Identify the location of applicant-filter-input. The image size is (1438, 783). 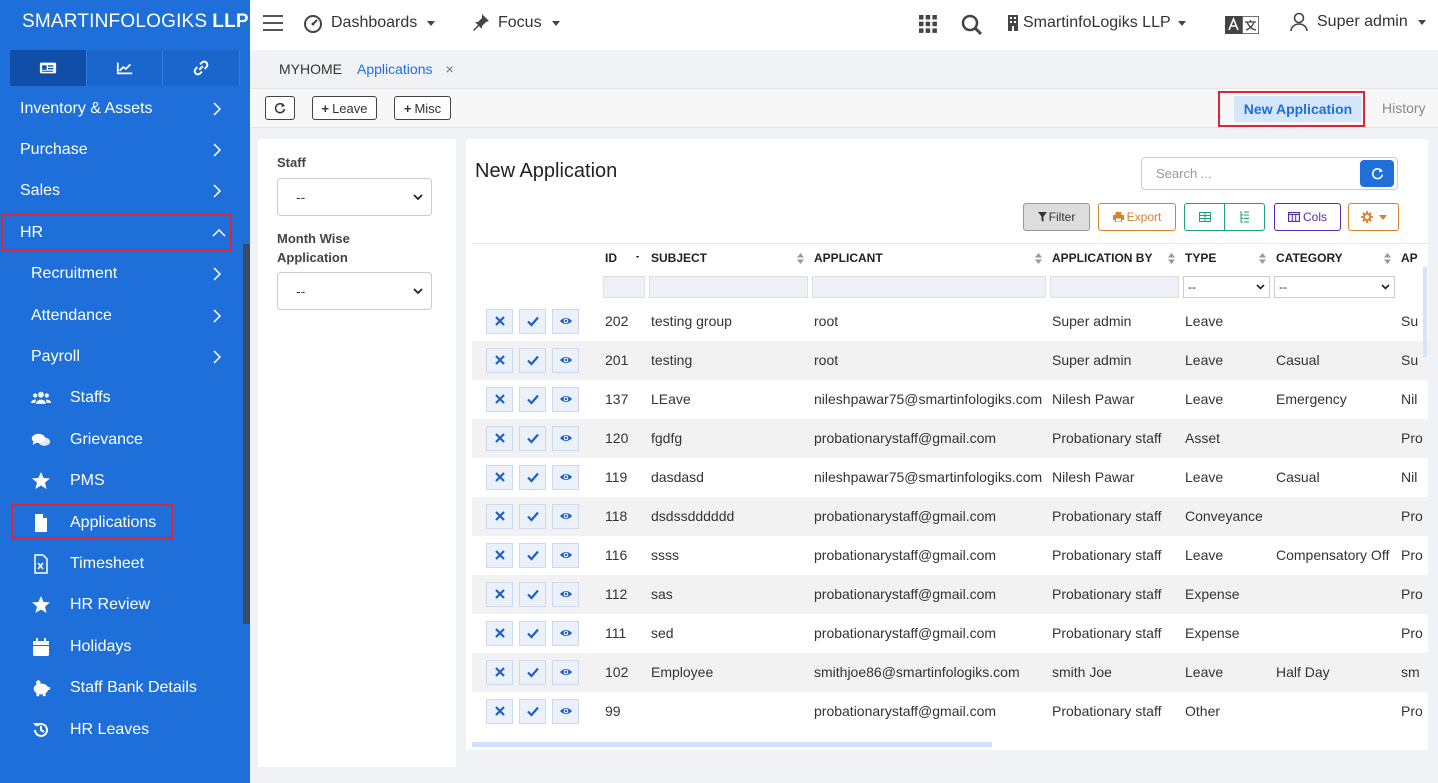
(929, 286).